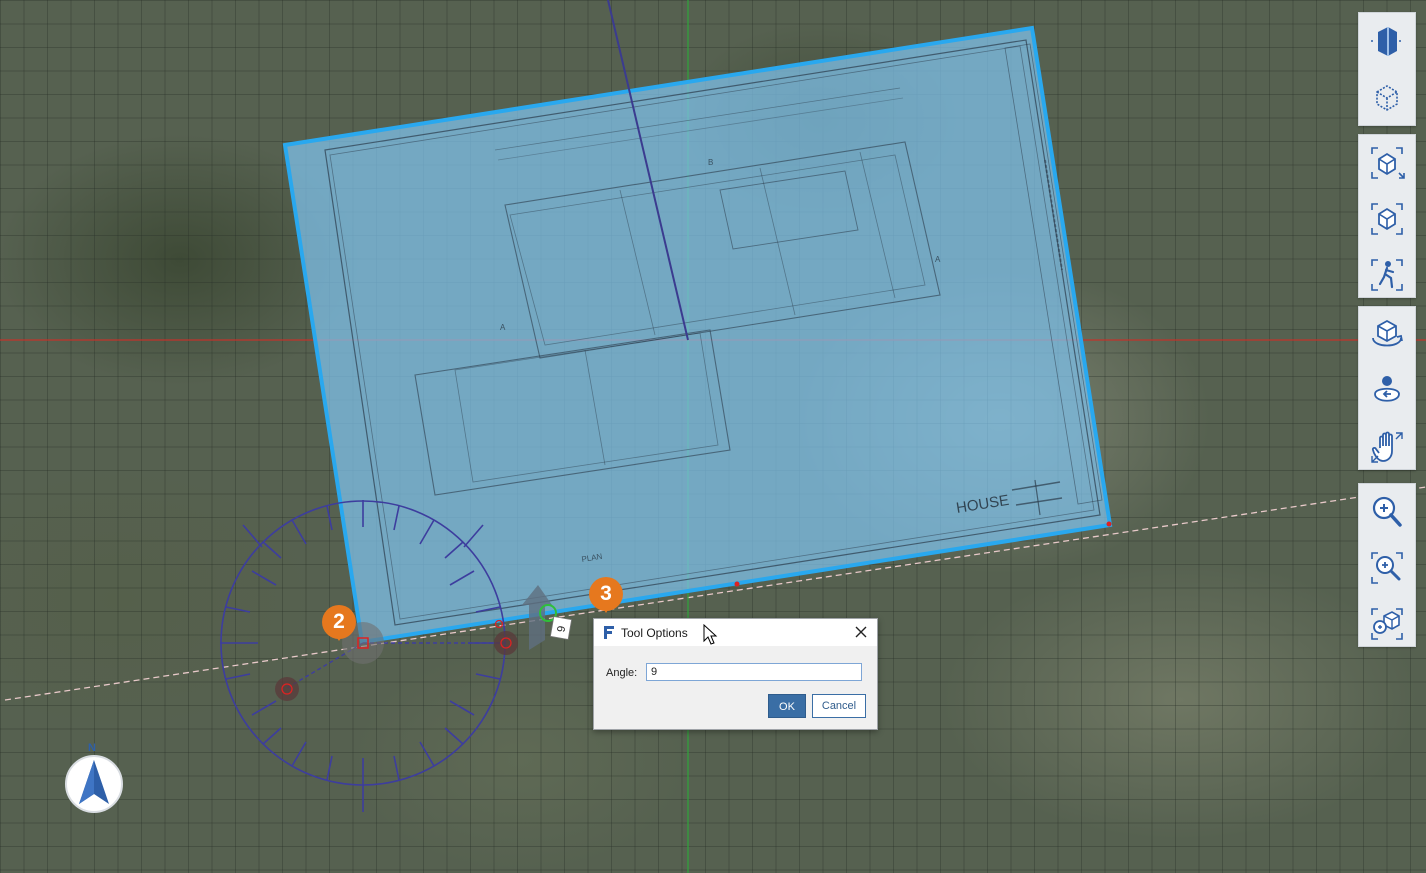 This screenshot has width=1426, height=873. I want to click on callout-3-number: 3, so click(606, 593).